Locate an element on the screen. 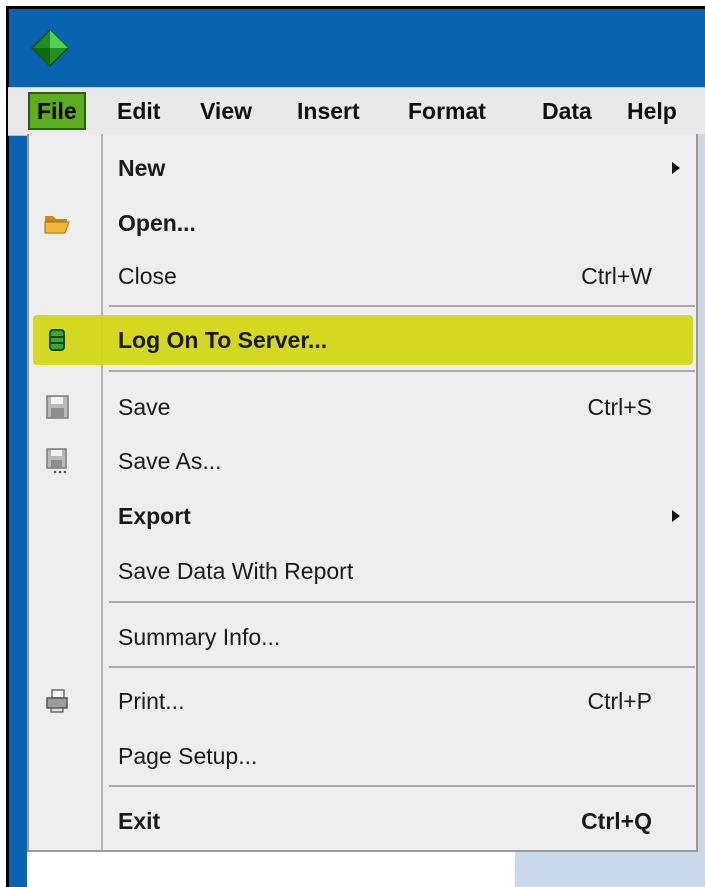 The width and height of the screenshot is (705, 887). menu-item-shortcut: Ctrl+W is located at coordinates (616, 276).